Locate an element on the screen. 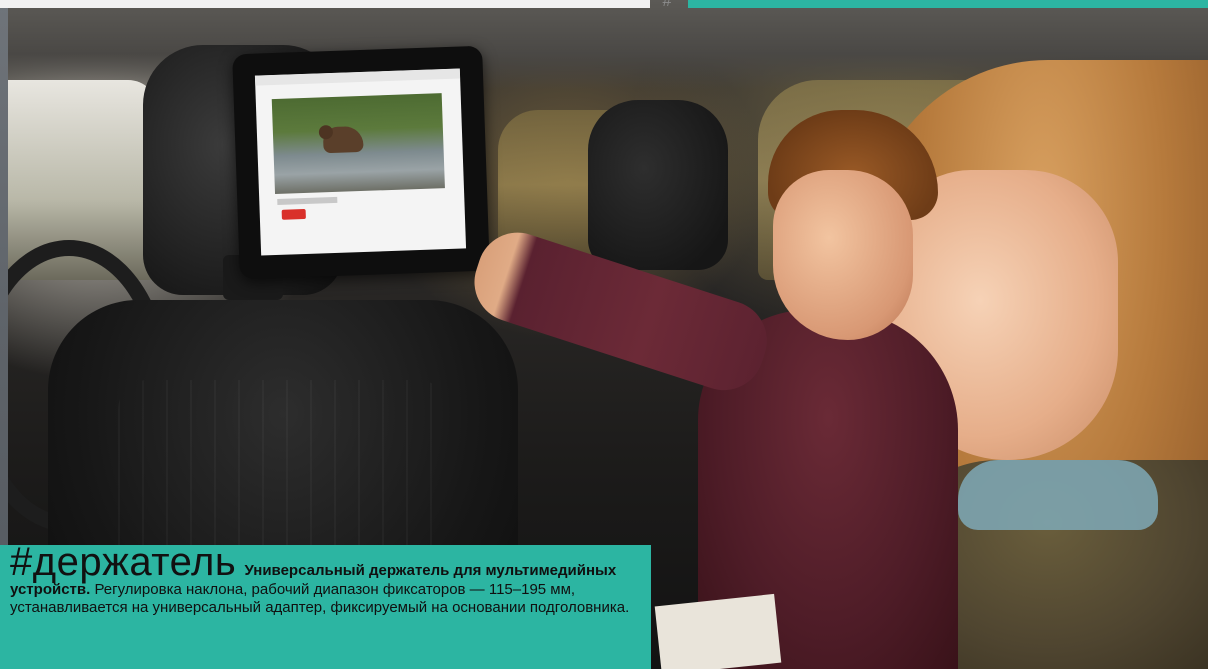 The height and width of the screenshot is (669, 1208). top-accent-bar is located at coordinates (948, 4).